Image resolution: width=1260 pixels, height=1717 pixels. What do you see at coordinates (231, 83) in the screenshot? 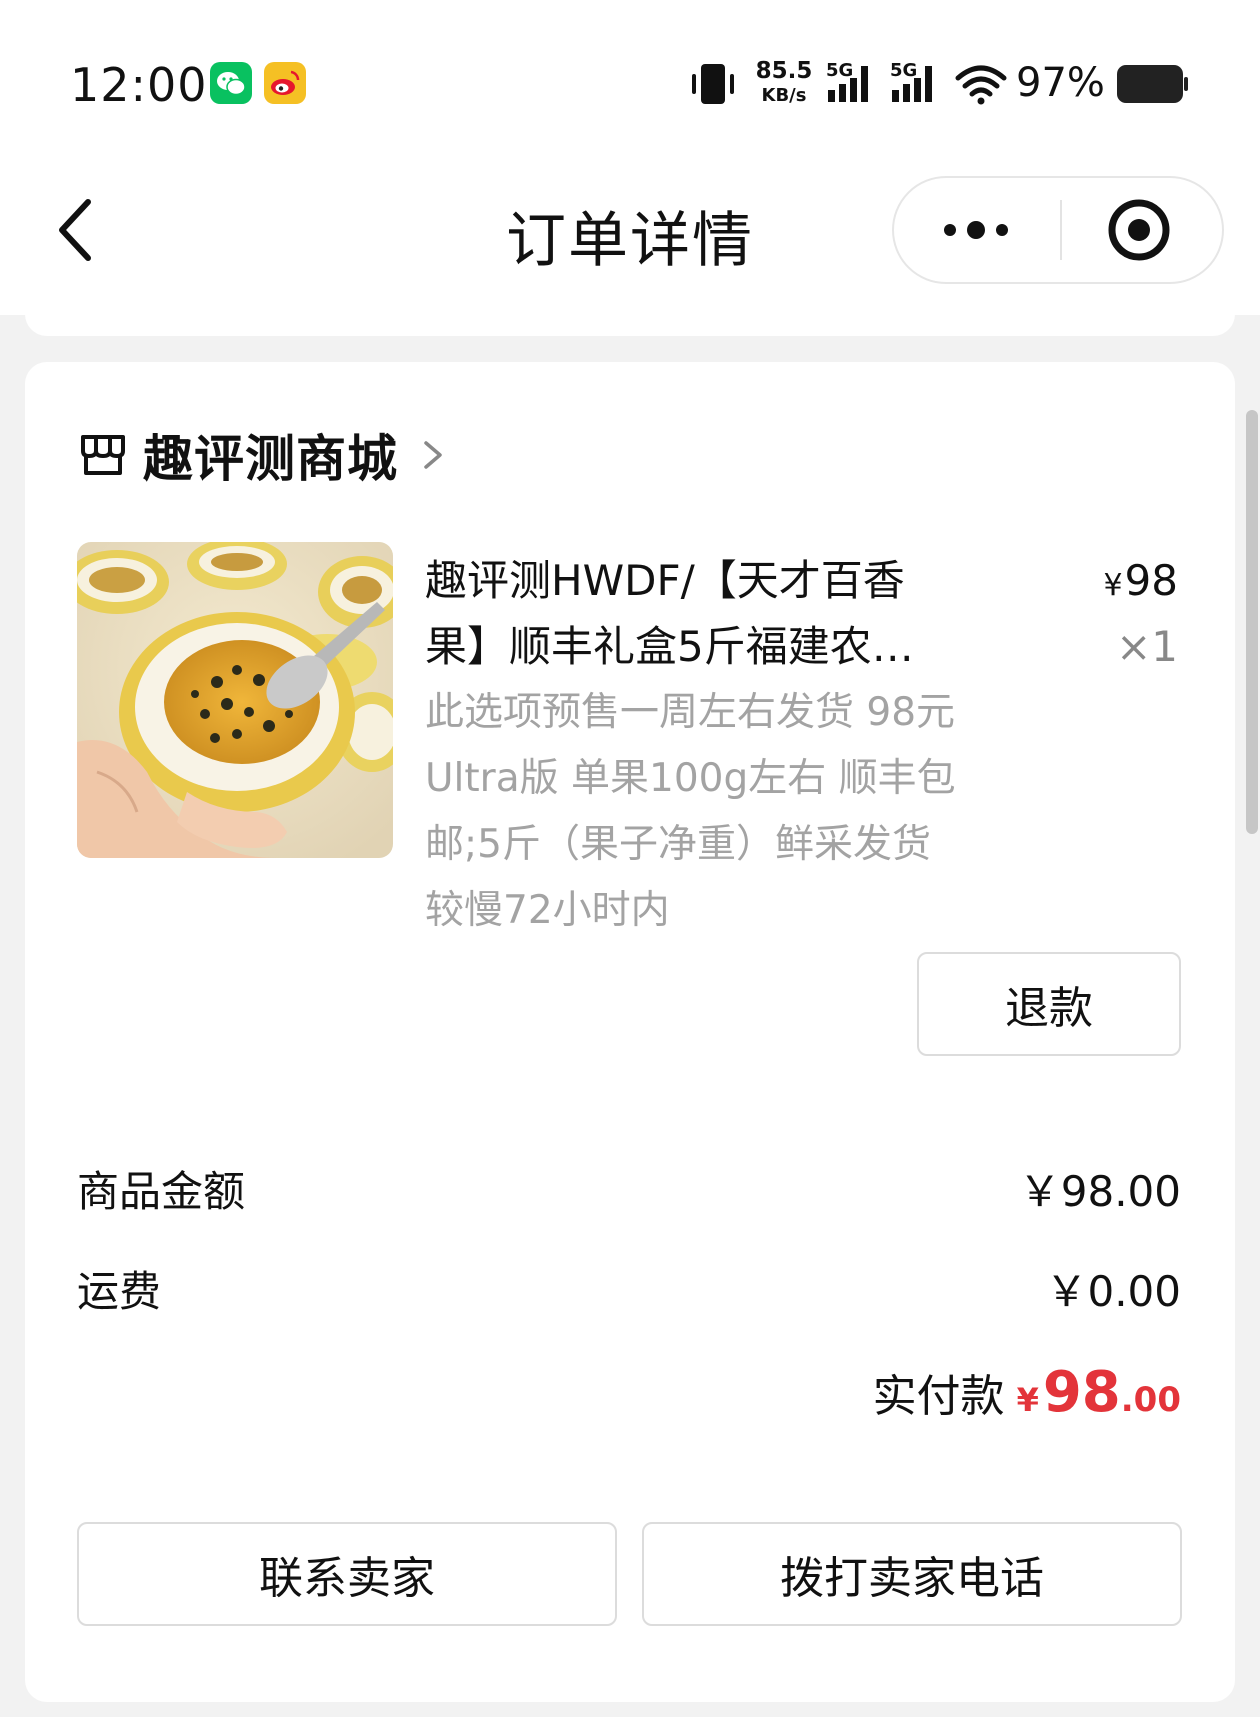
I see `wechat-icon` at bounding box center [231, 83].